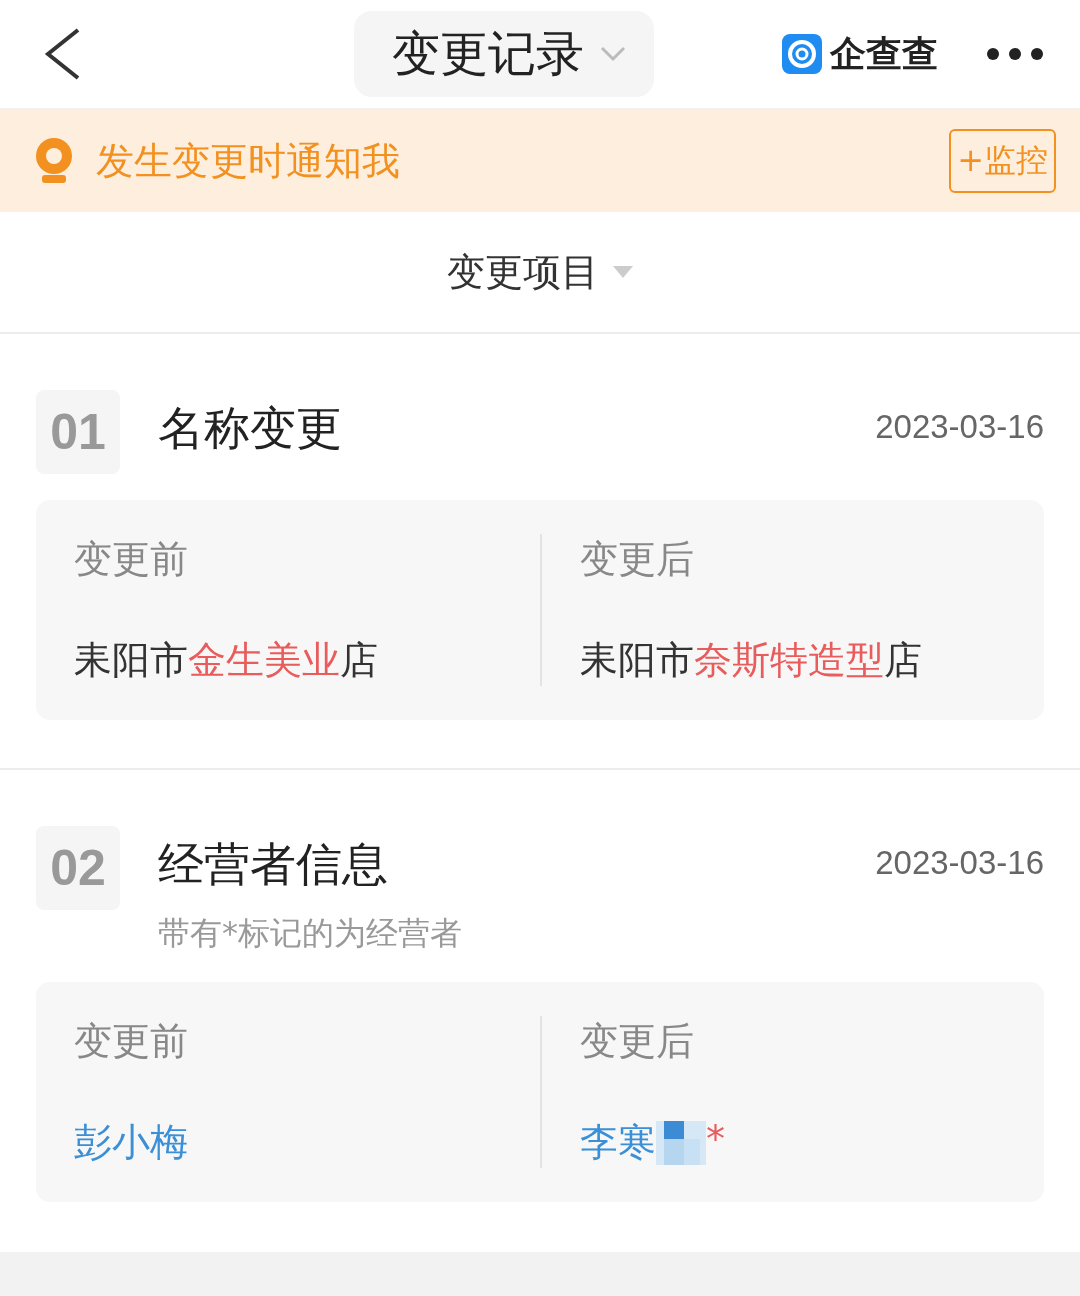  What do you see at coordinates (1002, 161) in the screenshot?
I see `monitor-button: +监控` at bounding box center [1002, 161].